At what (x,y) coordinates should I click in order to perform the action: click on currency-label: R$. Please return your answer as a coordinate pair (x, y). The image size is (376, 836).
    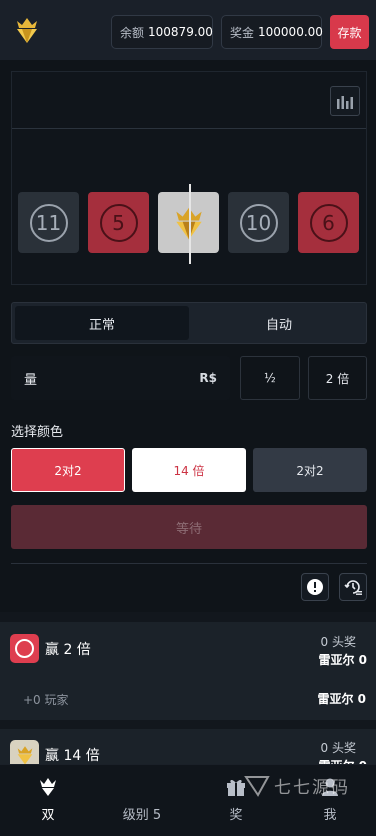
    Looking at the image, I should click on (208, 378).